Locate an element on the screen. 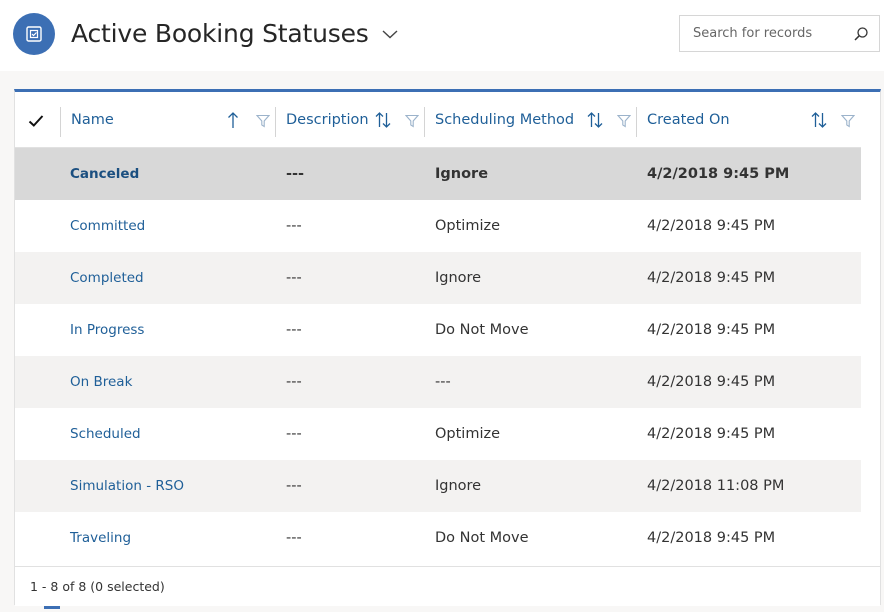  page-header: Active Booking Statuses is located at coordinates (442, 35).